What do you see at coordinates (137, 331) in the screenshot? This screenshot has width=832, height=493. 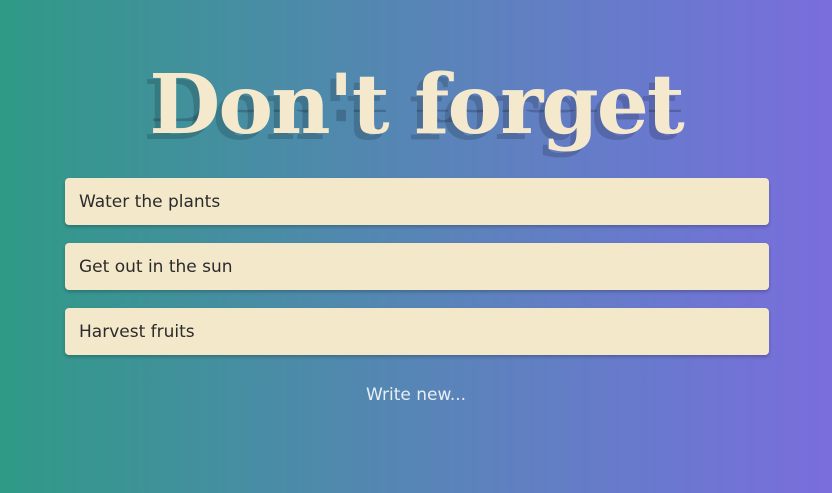 I see `todo-item-text: Harvest fruits` at bounding box center [137, 331].